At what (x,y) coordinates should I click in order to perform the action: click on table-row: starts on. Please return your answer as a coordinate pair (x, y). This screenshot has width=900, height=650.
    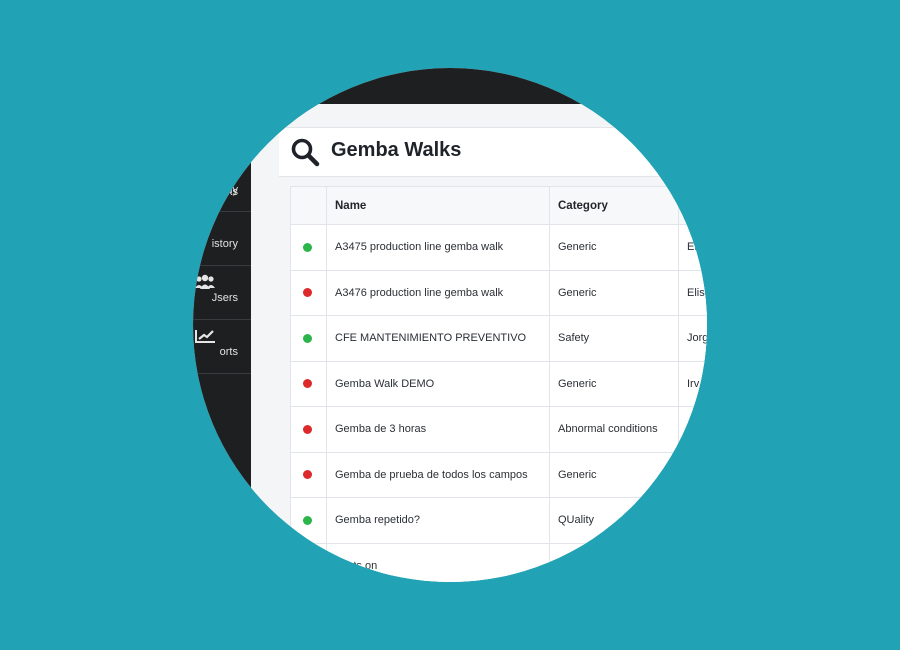
    Looking at the image, I should click on (498, 562).